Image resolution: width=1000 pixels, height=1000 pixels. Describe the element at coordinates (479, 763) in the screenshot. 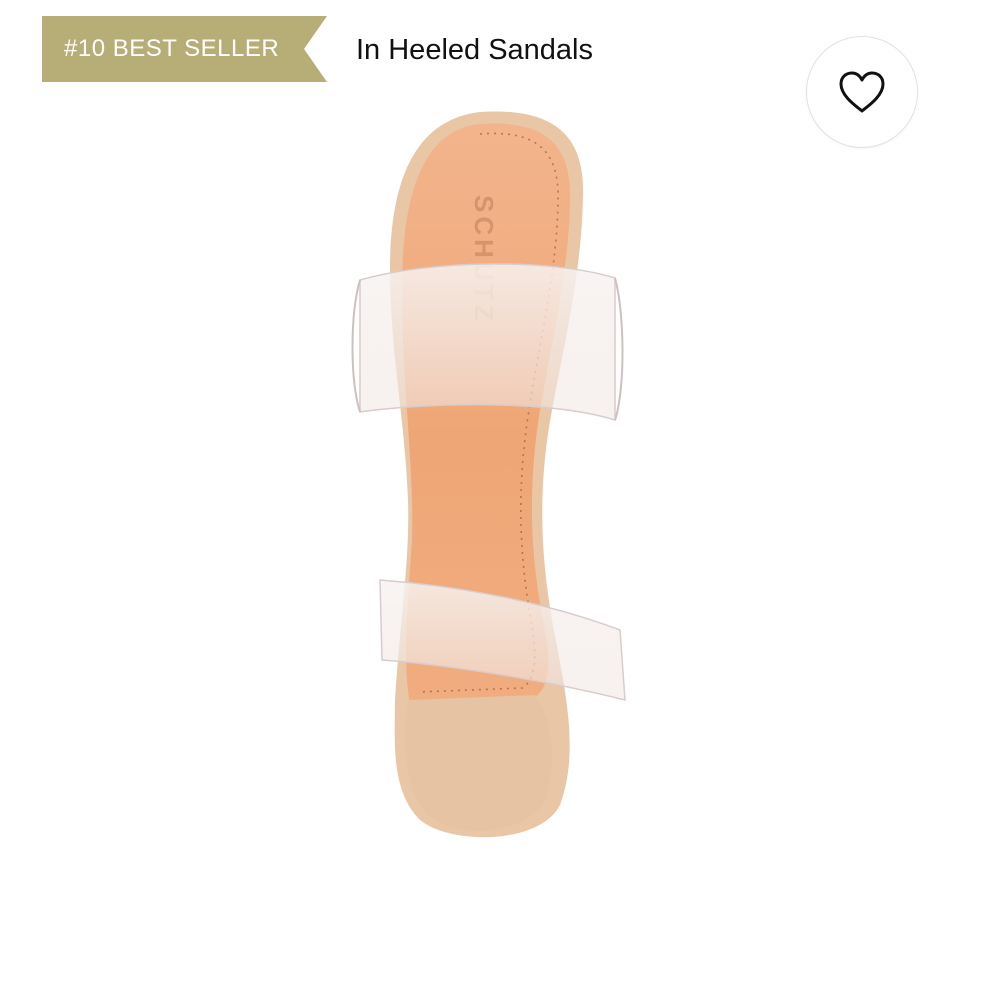

I see `toe-bed` at that location.